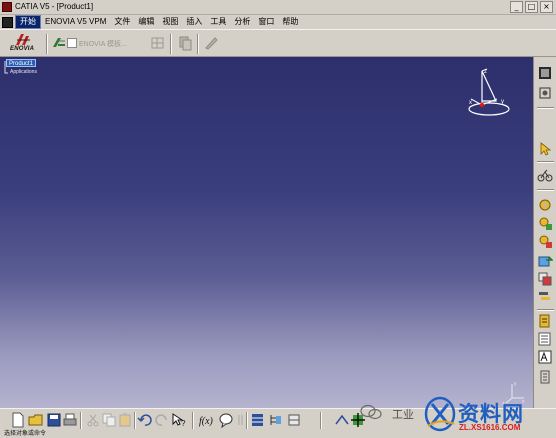 The width and height of the screenshot is (556, 438). What do you see at coordinates (21, 63) in the screenshot?
I see `tree-root-product1: Product1` at bounding box center [21, 63].